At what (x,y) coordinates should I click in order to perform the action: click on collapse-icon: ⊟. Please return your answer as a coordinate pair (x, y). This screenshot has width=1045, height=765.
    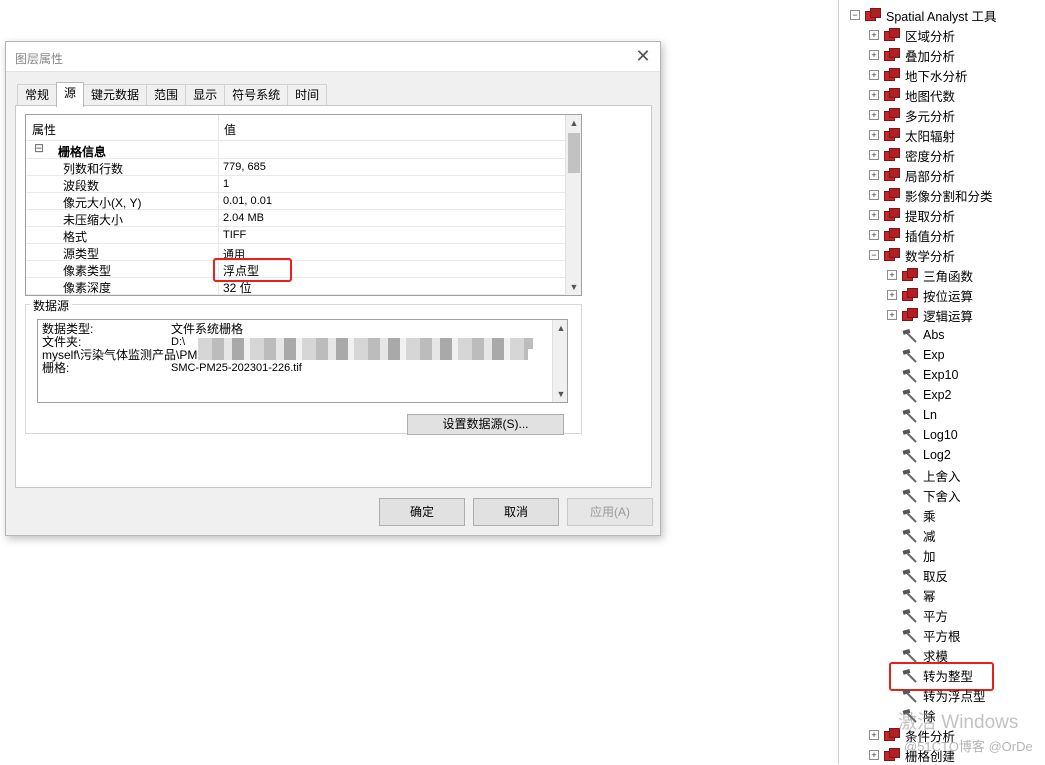
    Looking at the image, I should click on (39, 148).